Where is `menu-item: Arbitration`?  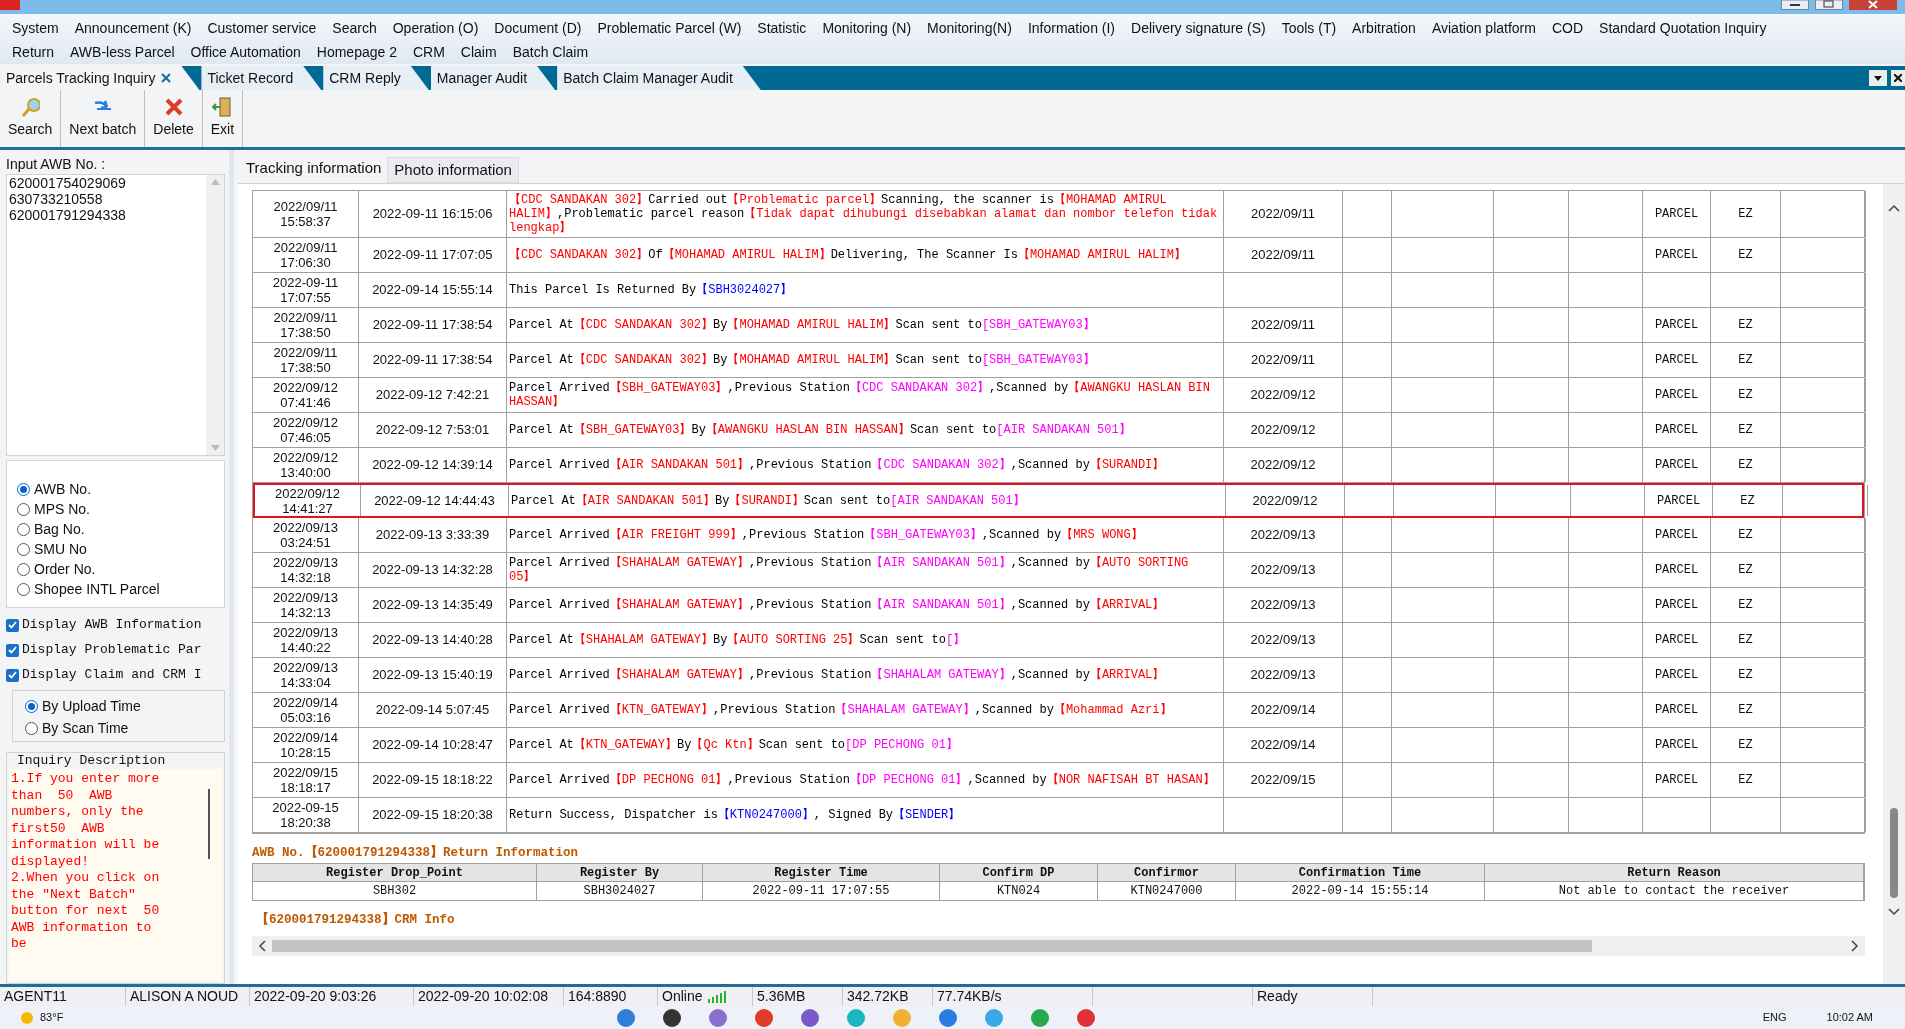 menu-item: Arbitration is located at coordinates (1384, 28).